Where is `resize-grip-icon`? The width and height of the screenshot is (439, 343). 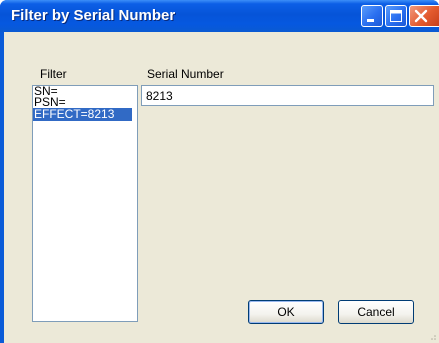 resize-grip-icon is located at coordinates (432, 336).